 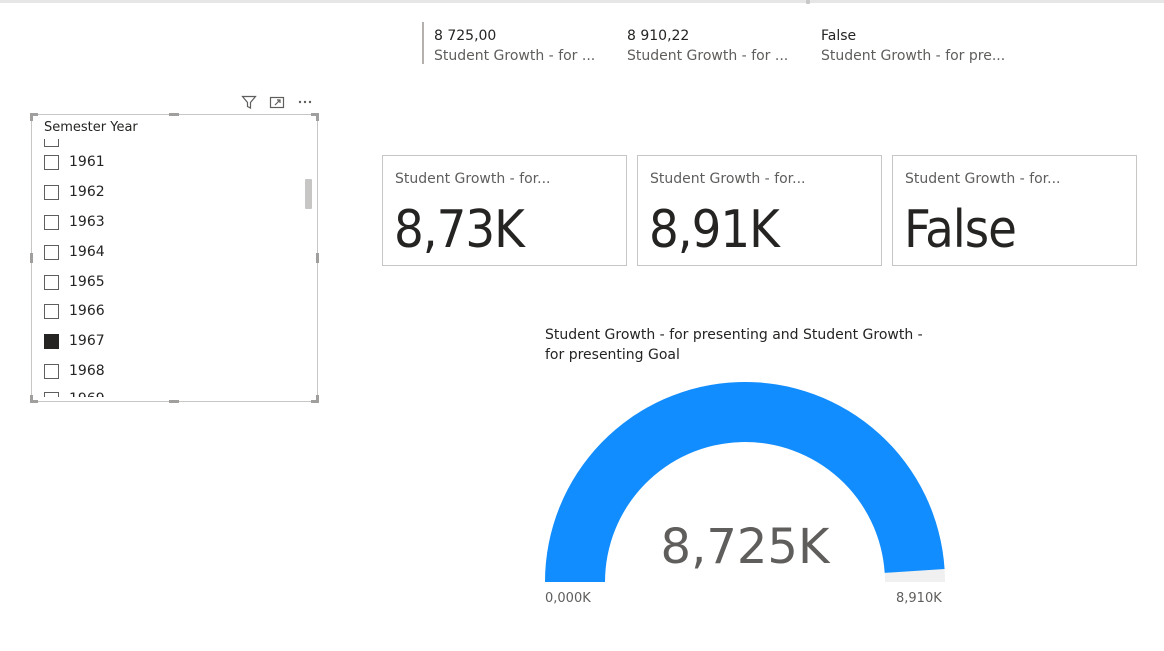 What do you see at coordinates (87, 192) in the screenshot?
I see `slicer-item-label: 1962` at bounding box center [87, 192].